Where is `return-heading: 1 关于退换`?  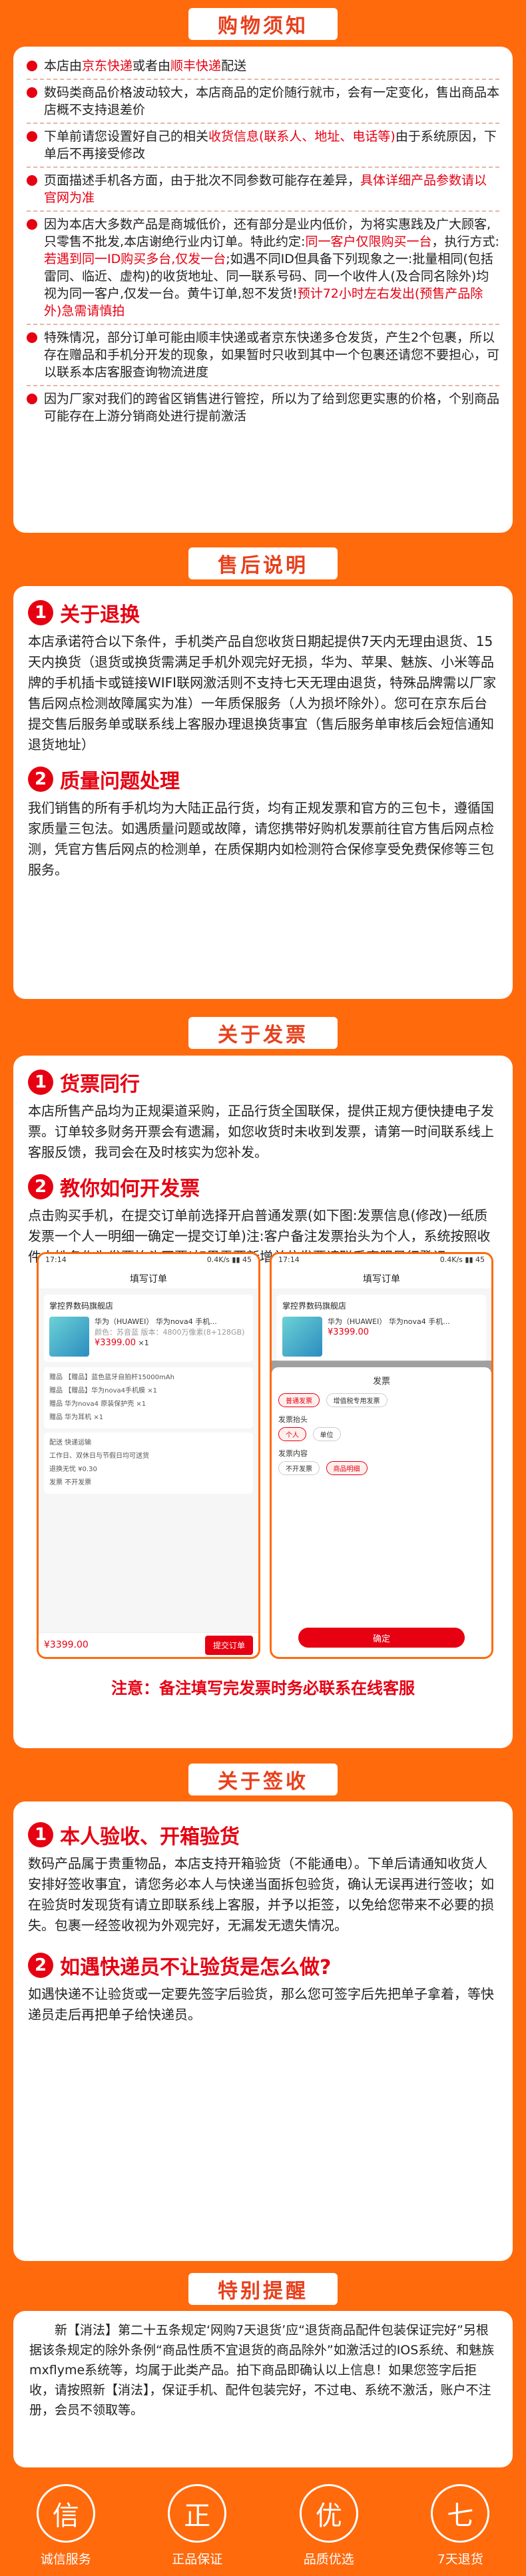
return-heading: 1 关于退换 is located at coordinates (263, 612).